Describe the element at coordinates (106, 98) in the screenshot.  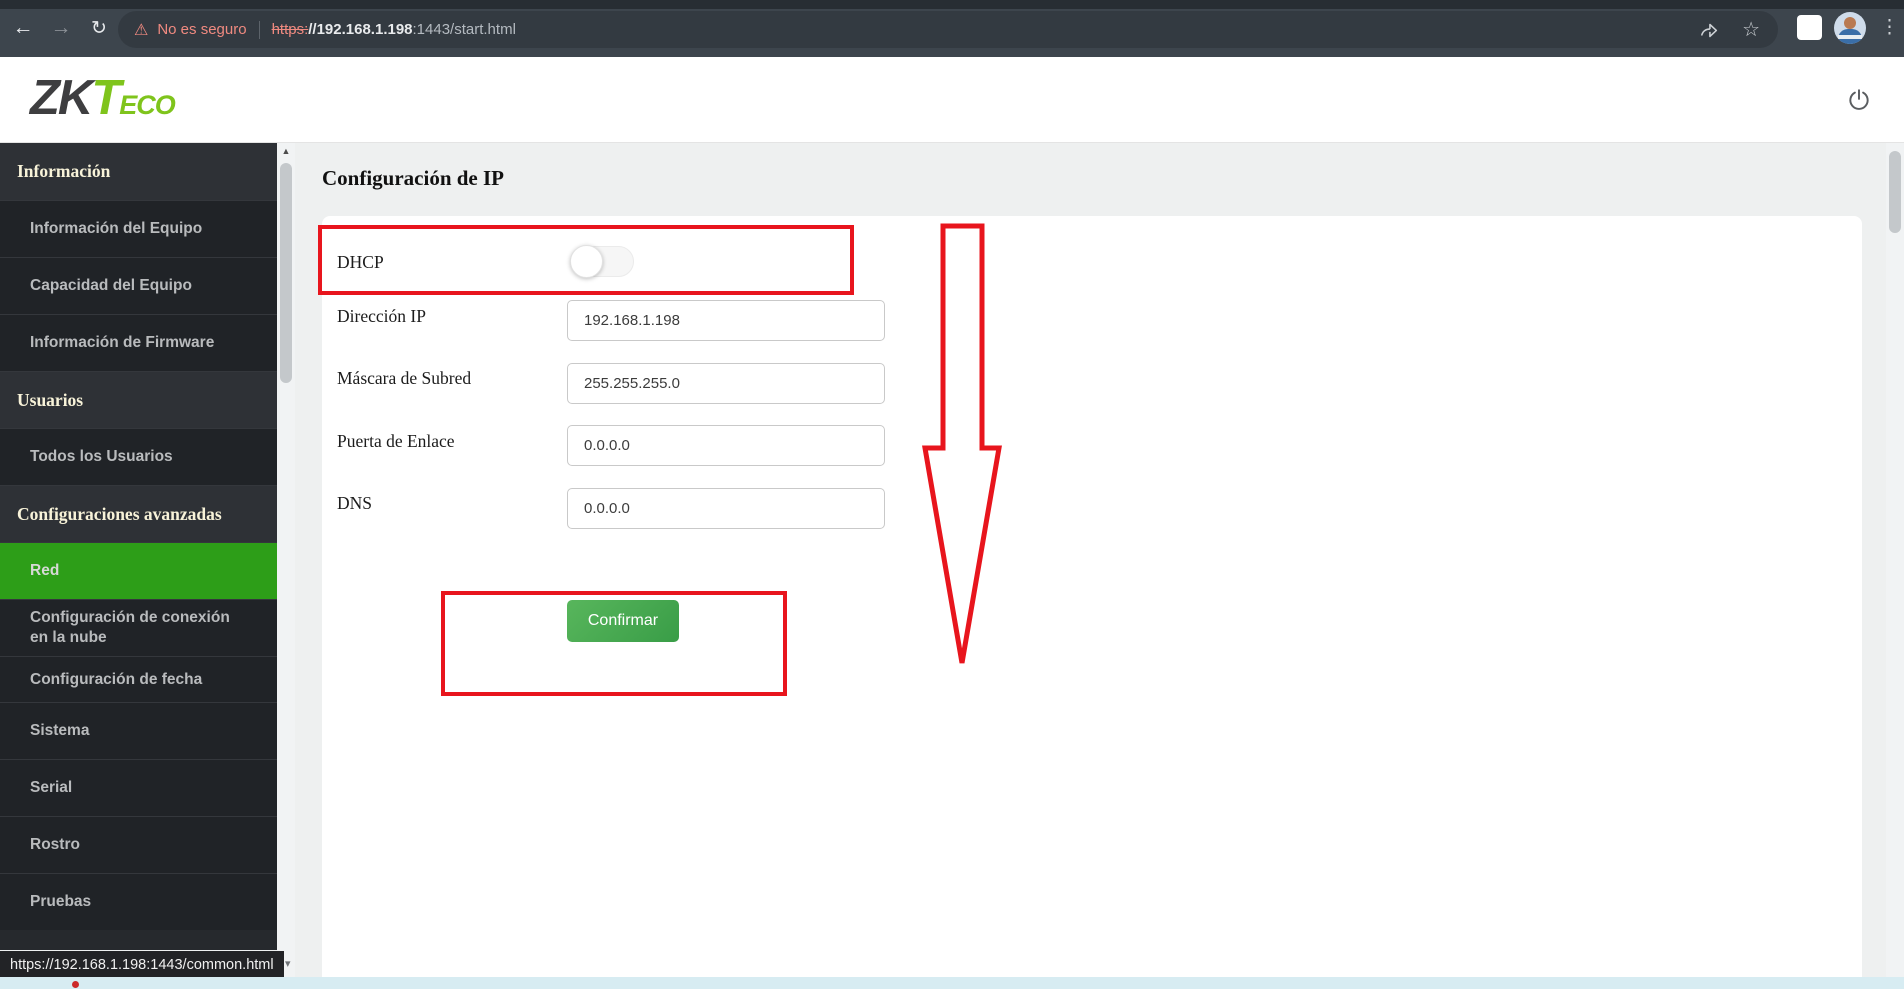
I see `logo-t: T` at that location.